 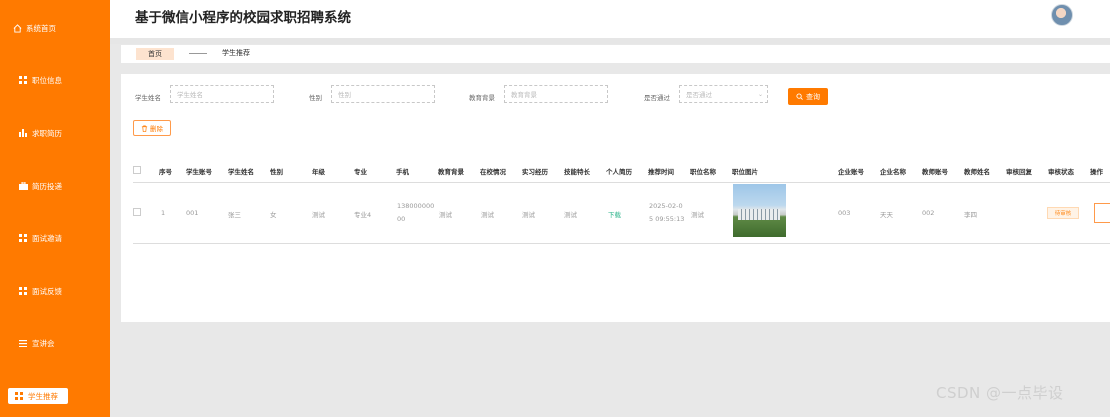 What do you see at coordinates (383, 94) in the screenshot?
I see `gender-input: 性别` at bounding box center [383, 94].